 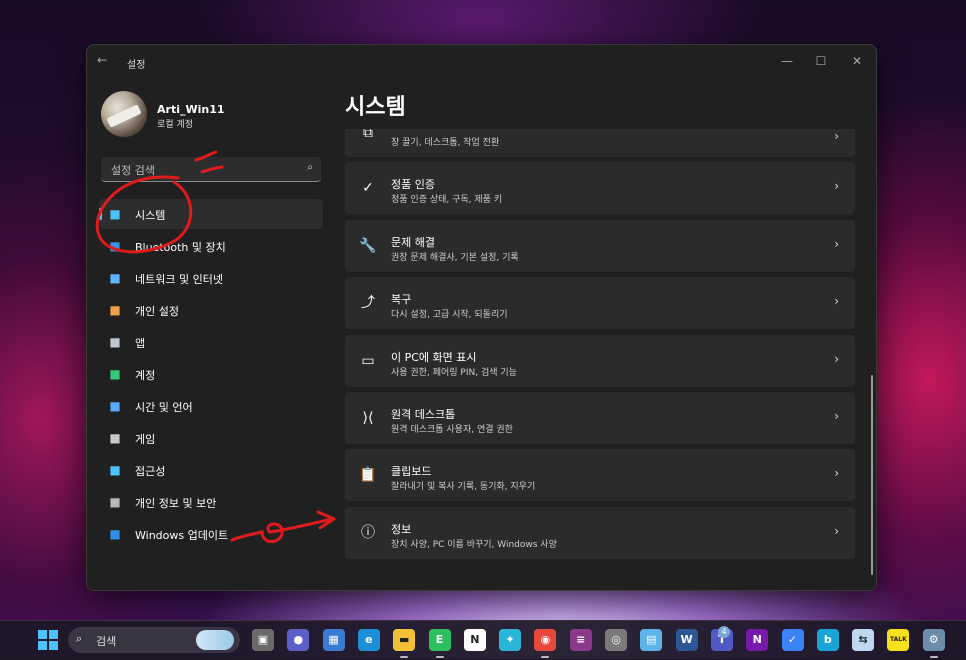 What do you see at coordinates (368, 303) in the screenshot?
I see `recovery-icon: ⤴` at bounding box center [368, 303].